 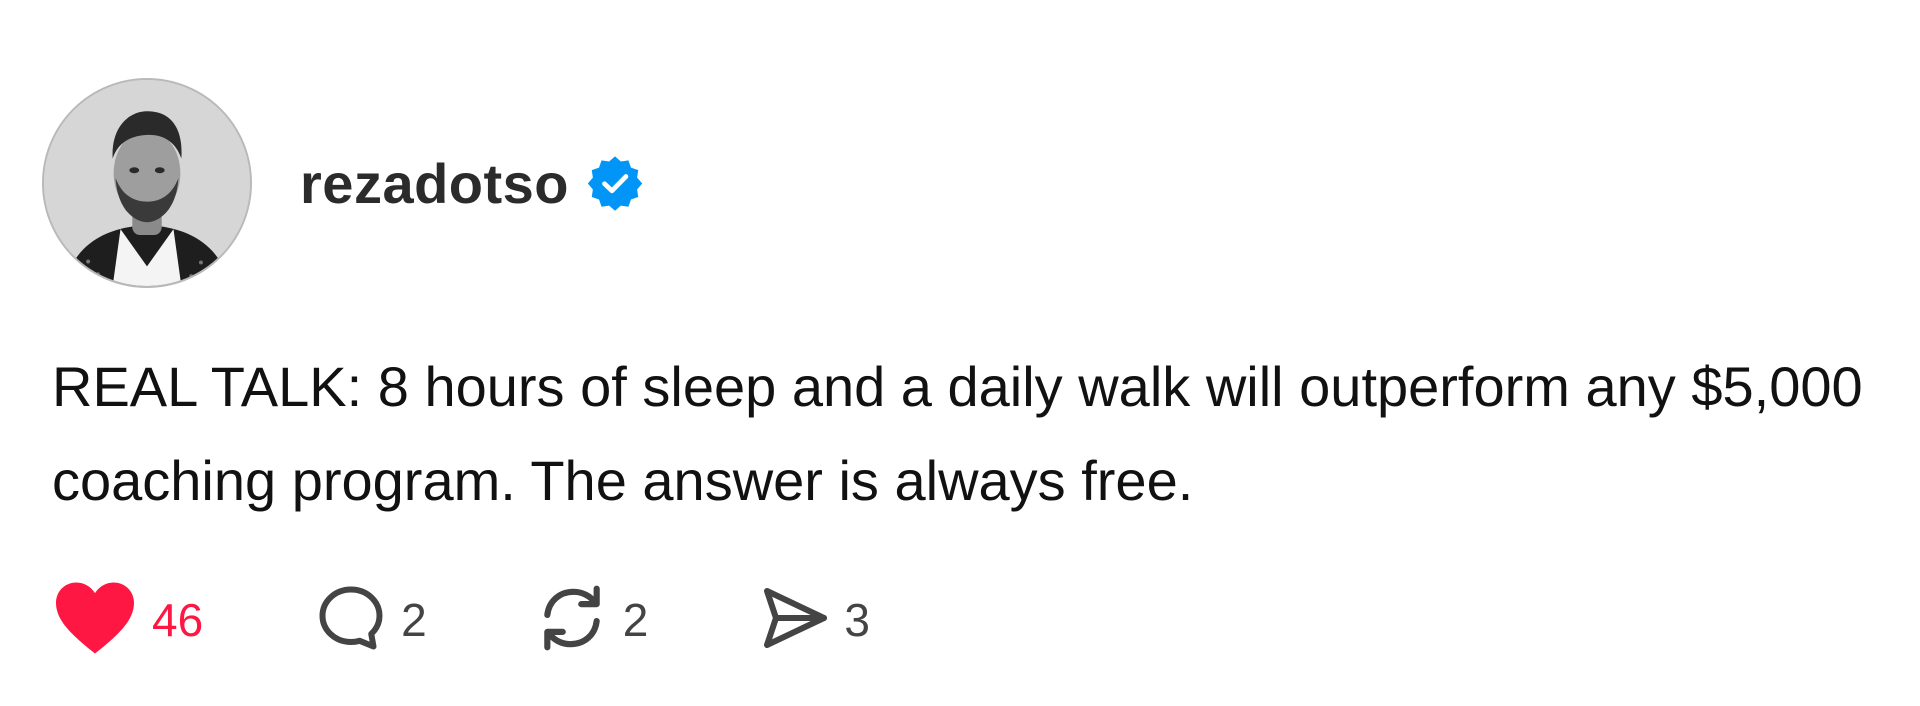 What do you see at coordinates (635, 620) in the screenshot?
I see `repost-count: 2` at bounding box center [635, 620].